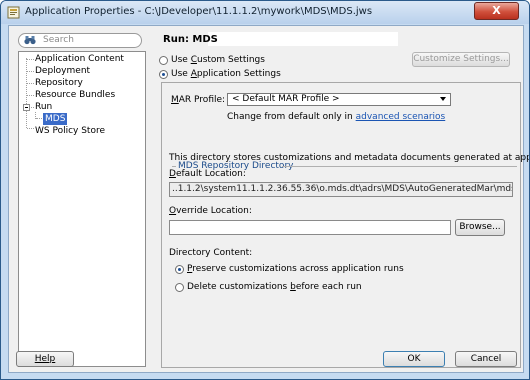 The image size is (530, 380). What do you see at coordinates (190, 39) in the screenshot?
I see `page-title: Run: MDS` at bounding box center [190, 39].